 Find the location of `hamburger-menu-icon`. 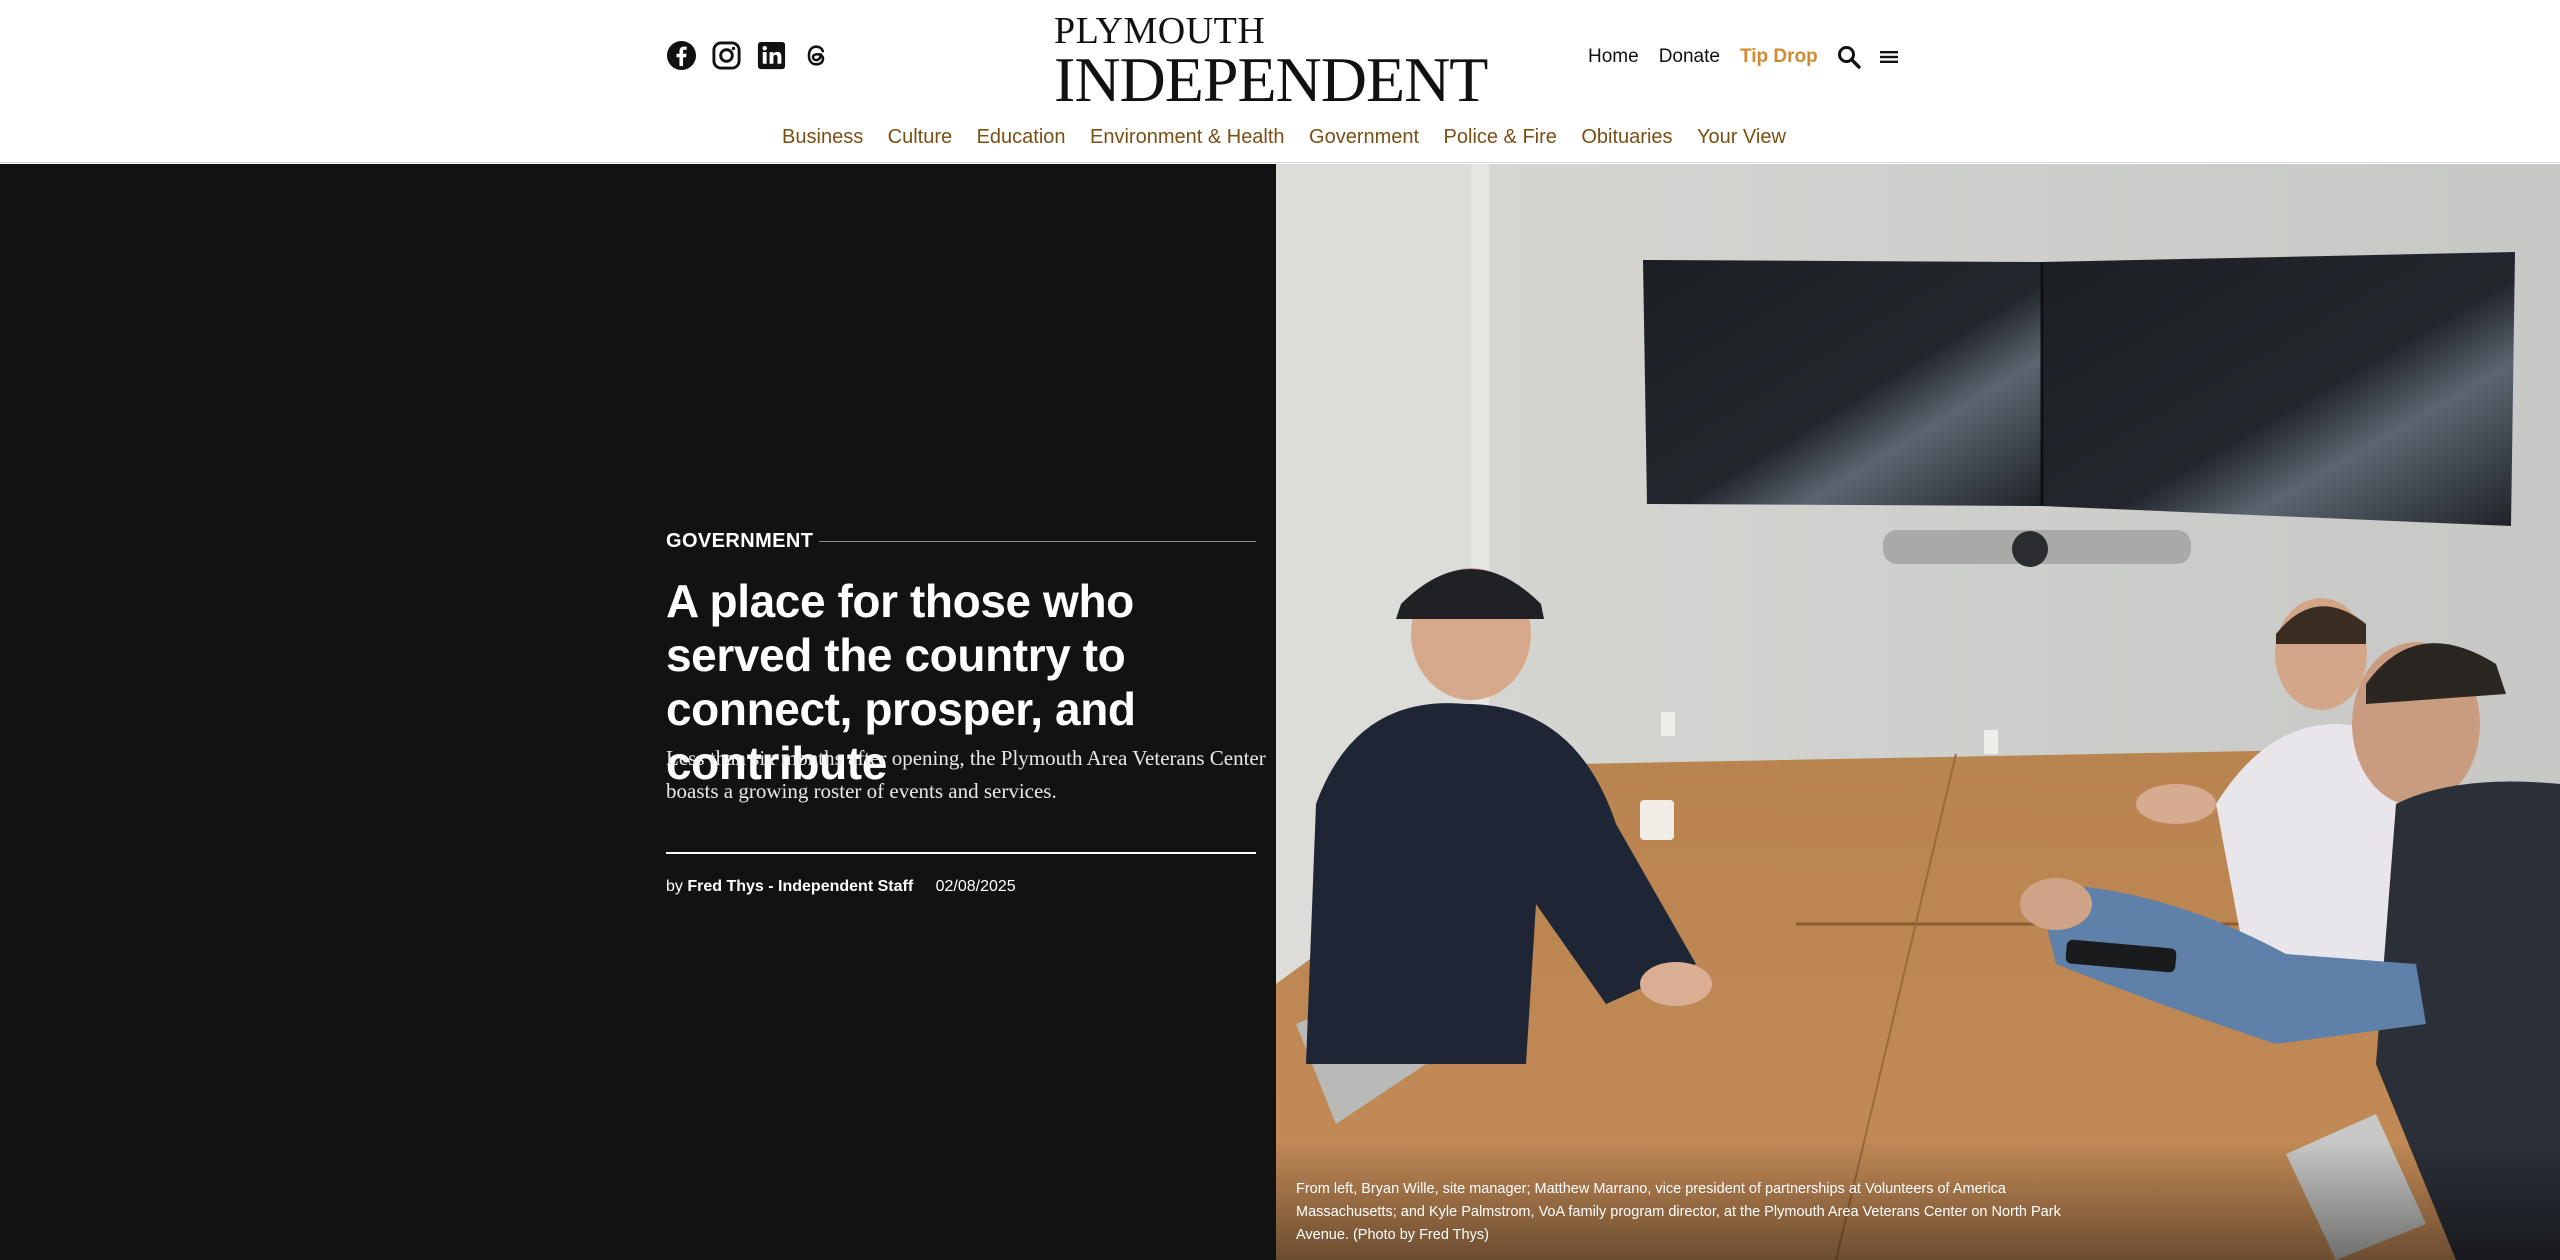

hamburger-menu-icon is located at coordinates (1888, 57).